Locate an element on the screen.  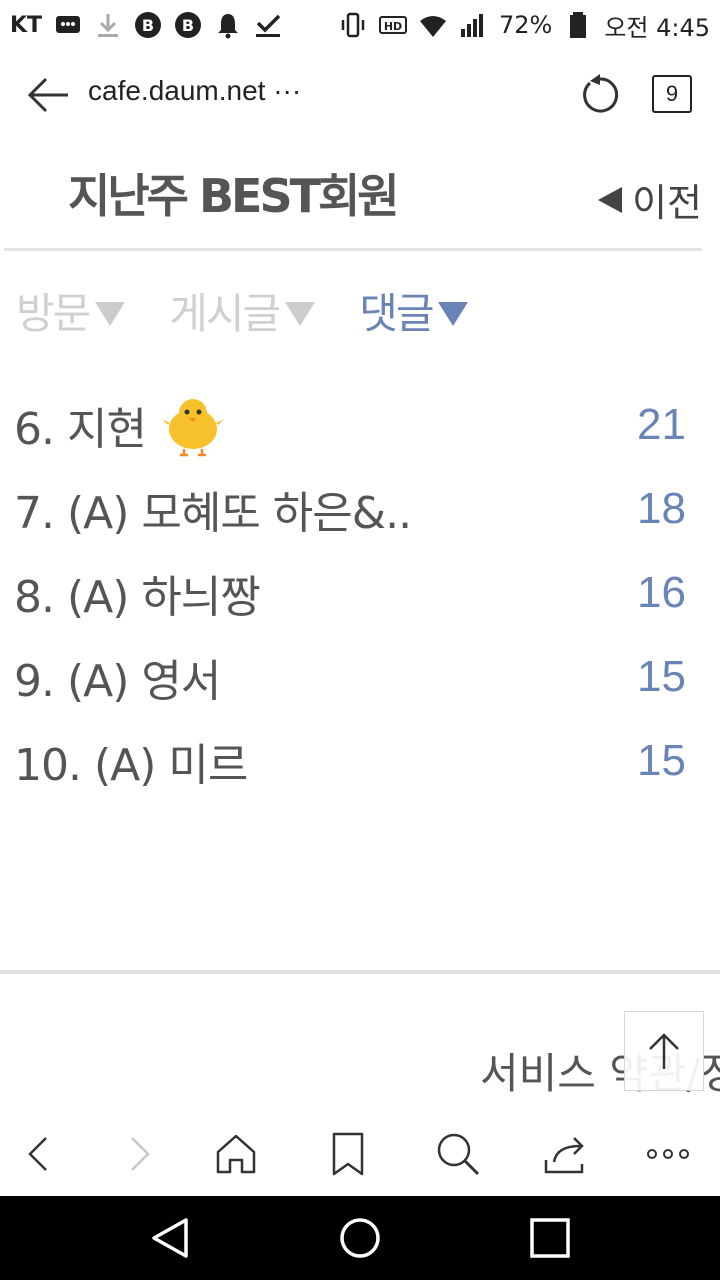
comment-count: 21 is located at coordinates (661, 424).